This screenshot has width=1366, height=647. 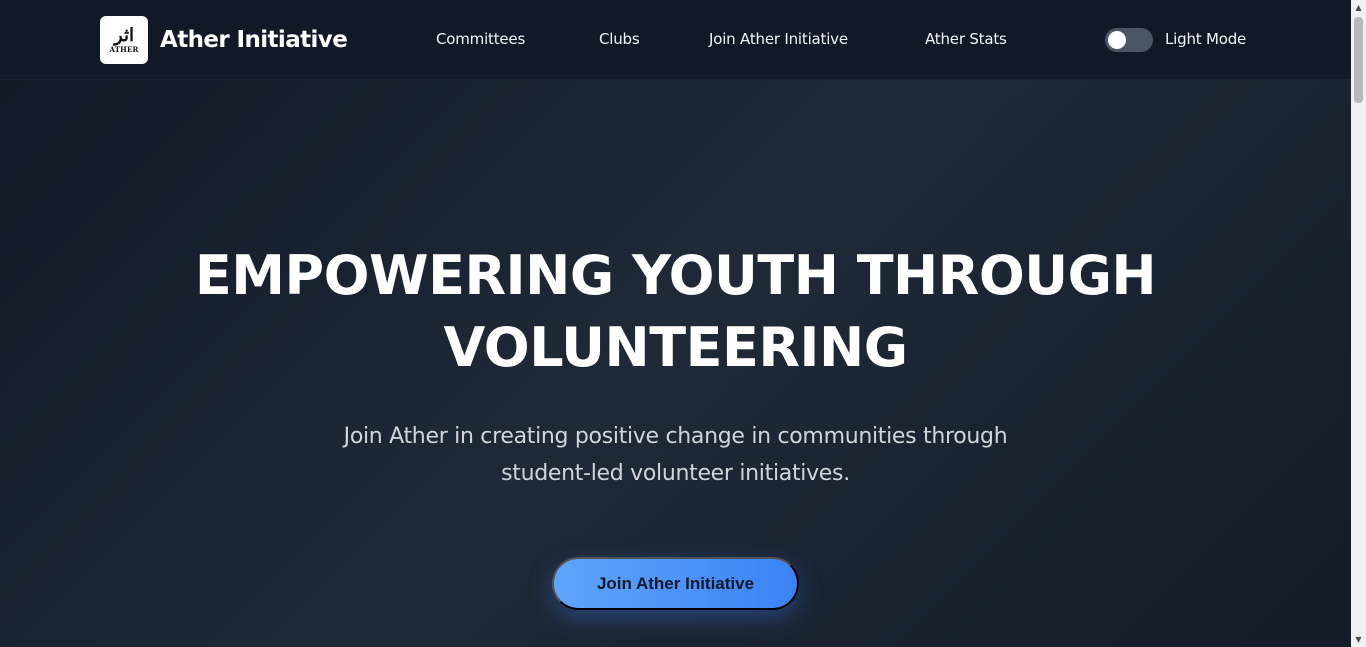 What do you see at coordinates (675, 473) in the screenshot?
I see `hero-subtitle-line-2: student-led volunteer initiatives.` at bounding box center [675, 473].